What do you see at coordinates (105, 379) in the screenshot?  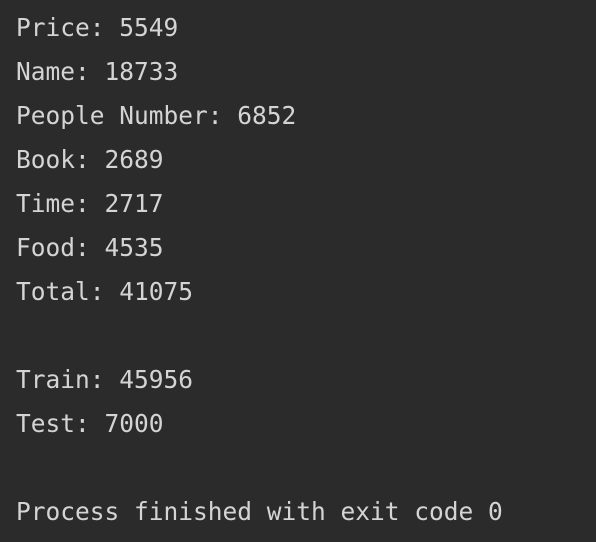 I see `output-line-train: Train: 45956` at bounding box center [105, 379].